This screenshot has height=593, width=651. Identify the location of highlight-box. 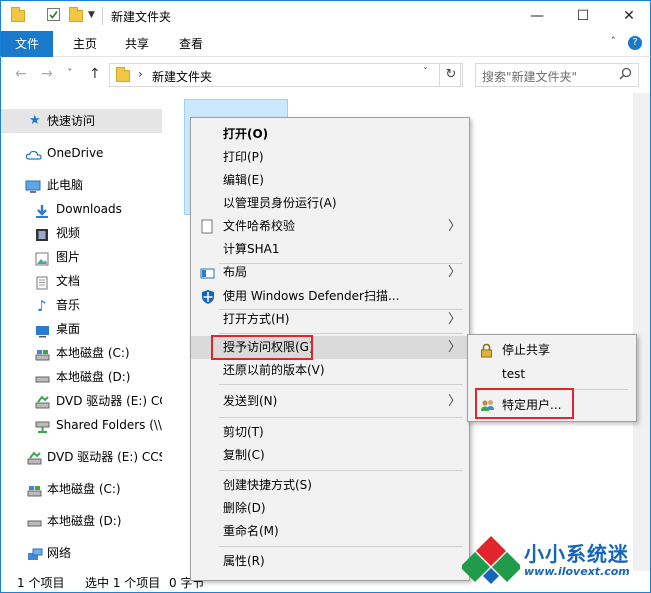
(262, 347).